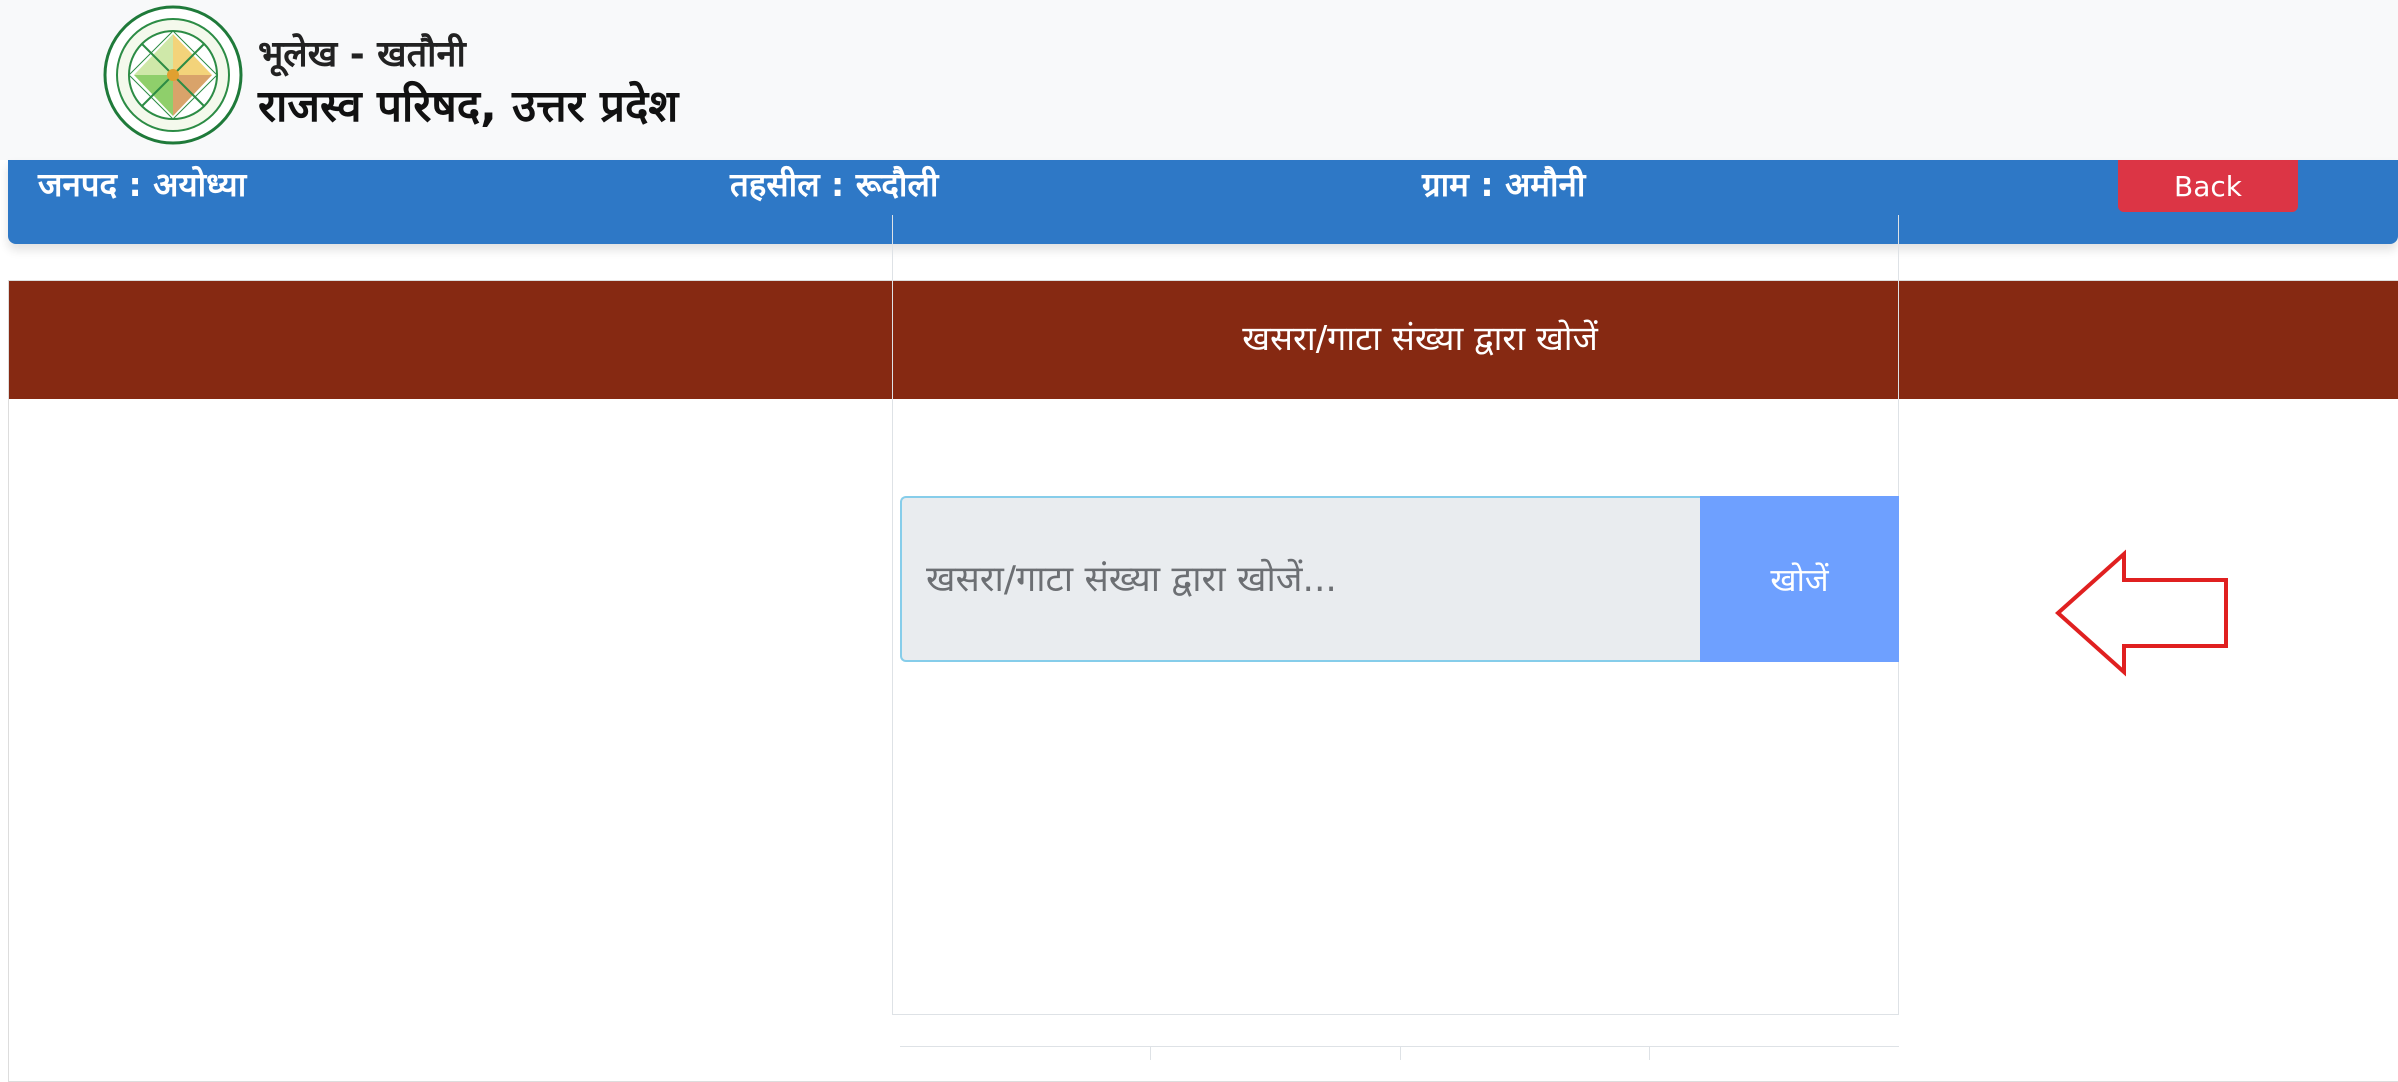  I want to click on back-button: Back, so click(2208, 186).